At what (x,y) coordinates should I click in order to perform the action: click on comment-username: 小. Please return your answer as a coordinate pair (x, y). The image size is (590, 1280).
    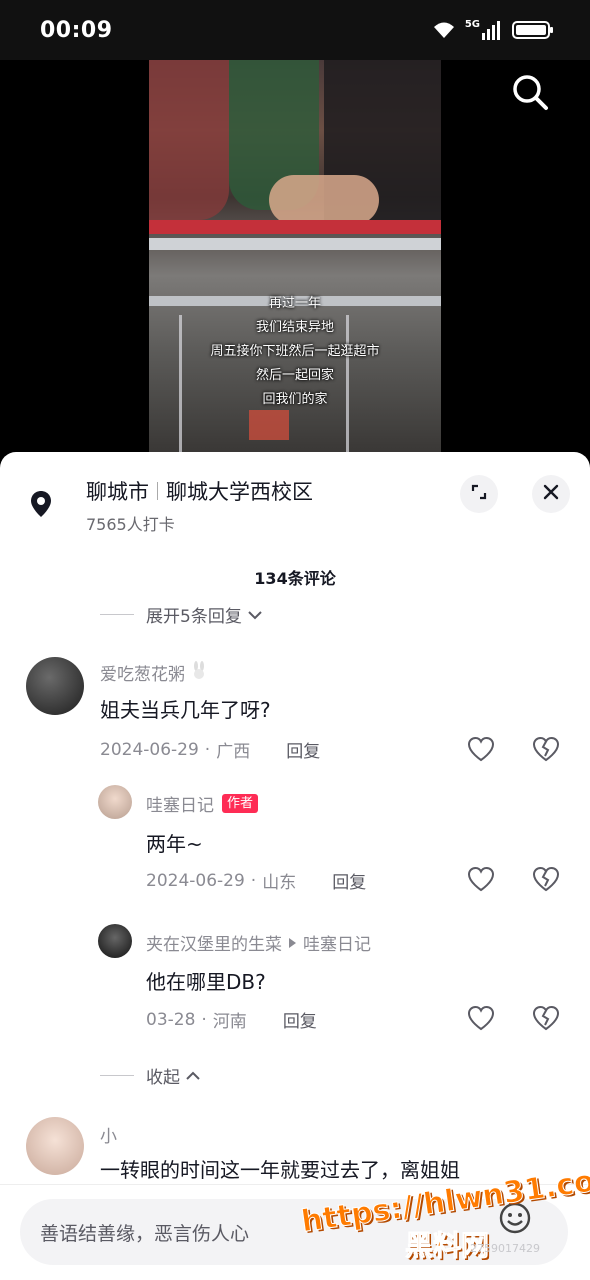
    Looking at the image, I should click on (108, 1134).